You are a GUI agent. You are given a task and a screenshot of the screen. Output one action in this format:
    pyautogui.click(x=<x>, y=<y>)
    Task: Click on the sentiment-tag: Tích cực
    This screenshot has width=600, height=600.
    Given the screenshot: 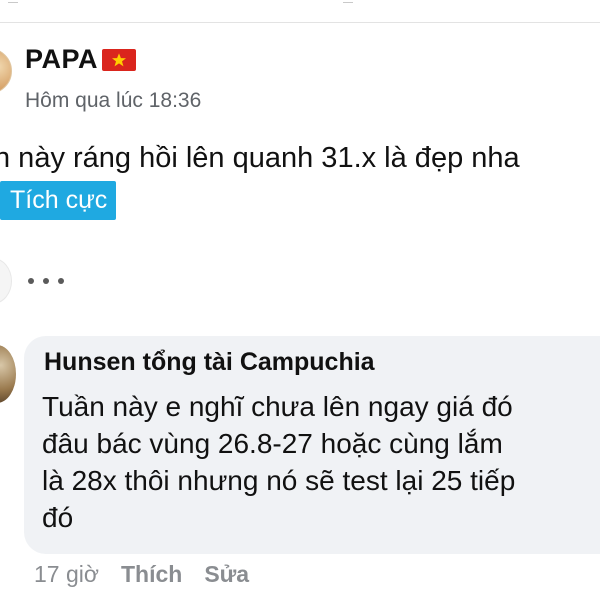 What is the action you would take?
    pyautogui.click(x=58, y=200)
    